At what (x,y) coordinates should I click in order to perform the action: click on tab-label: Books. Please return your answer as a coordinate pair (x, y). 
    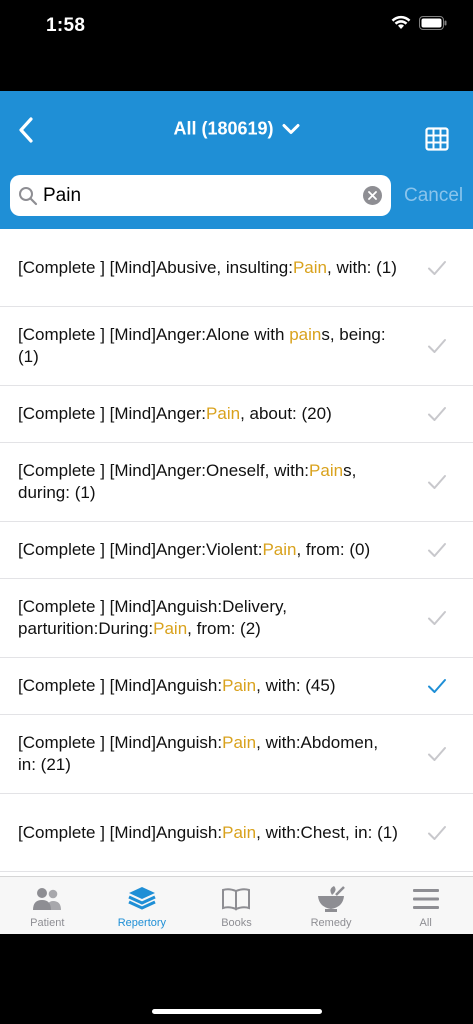
    Looking at the image, I should click on (236, 923).